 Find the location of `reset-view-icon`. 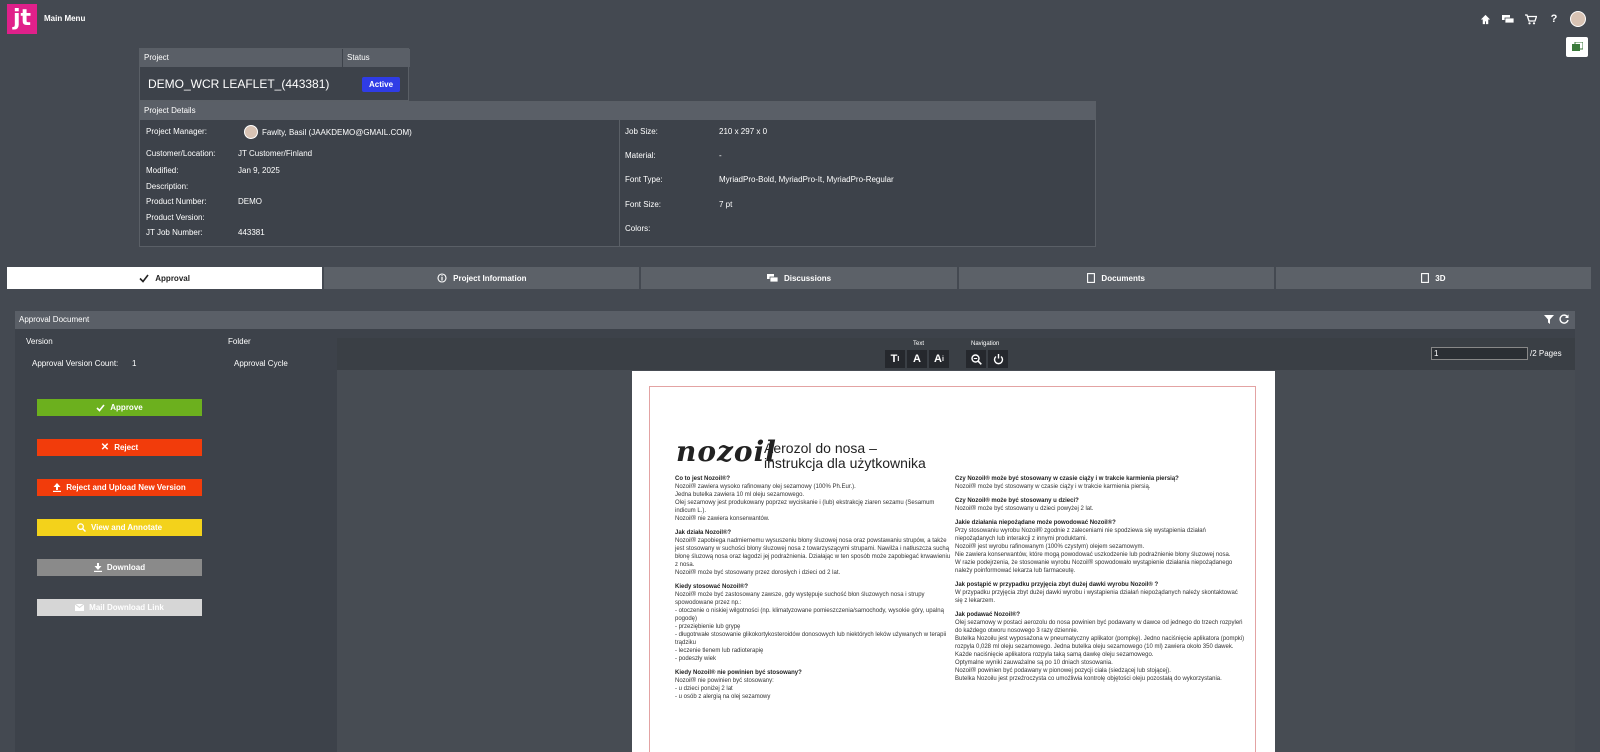

reset-view-icon is located at coordinates (998, 359).